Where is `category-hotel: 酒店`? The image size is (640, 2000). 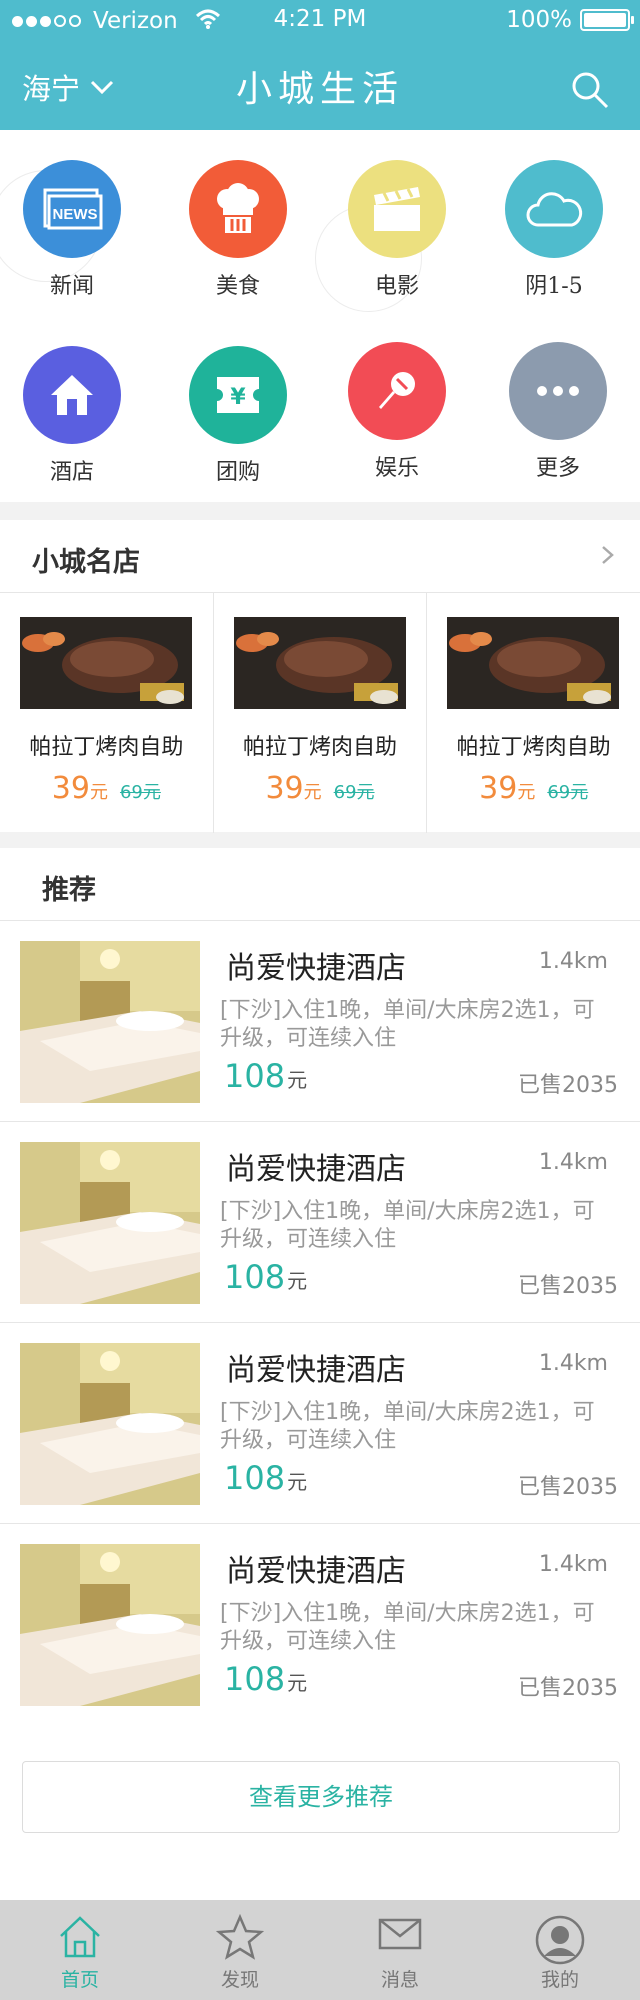 category-hotel: 酒店 is located at coordinates (72, 416).